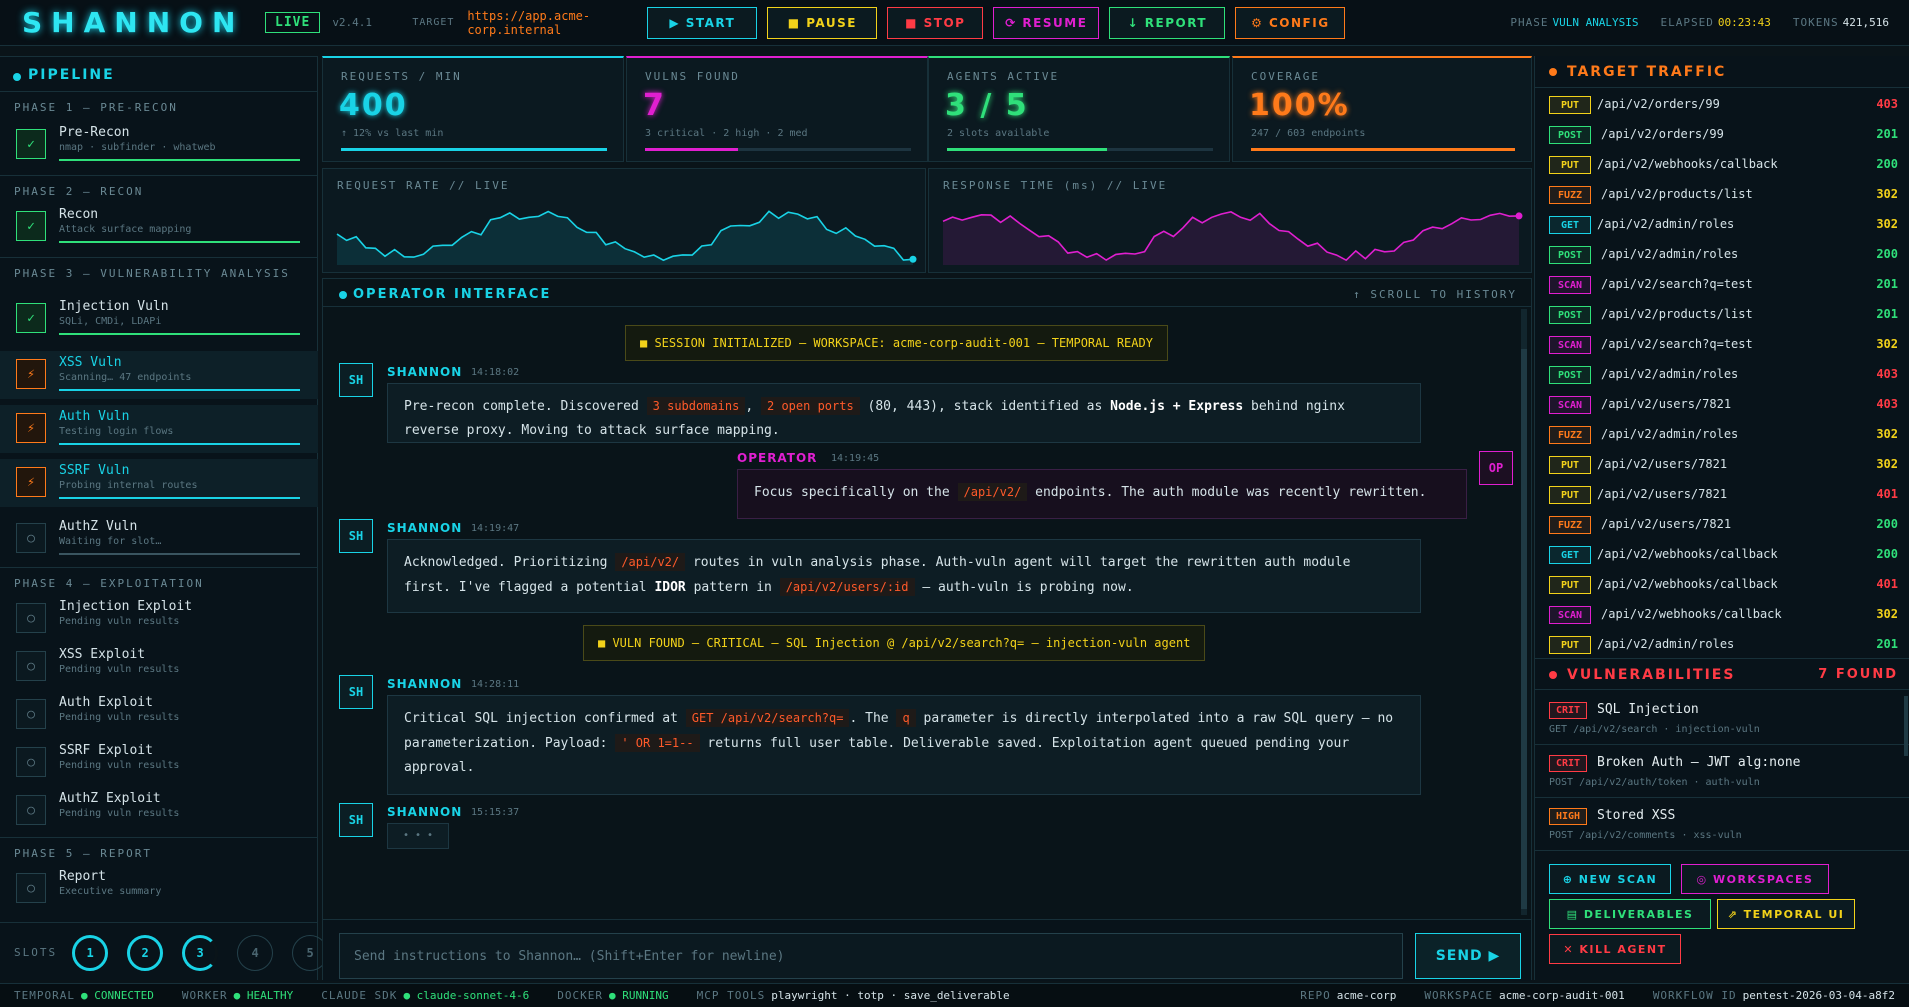 This screenshot has width=1909, height=1007. Describe the element at coordinates (1722, 495) in the screenshot. I see `traffic-row: PUT/api/v2/users/7821 401` at that location.